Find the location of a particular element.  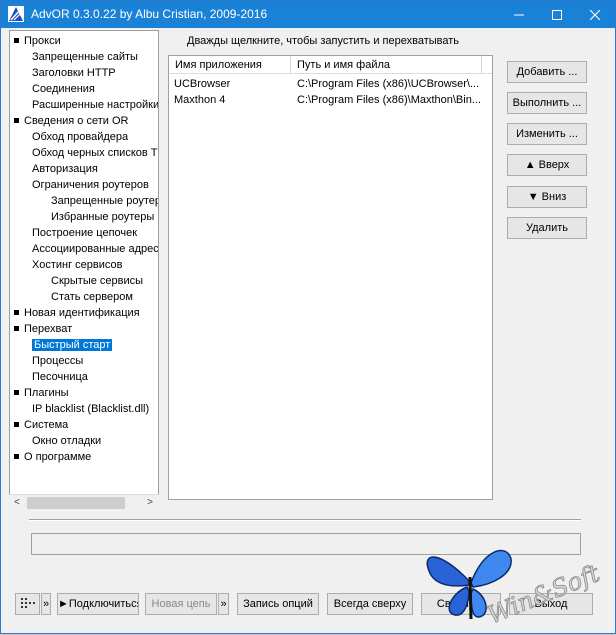

tree-item-label: Стать сервером is located at coordinates (92, 297).